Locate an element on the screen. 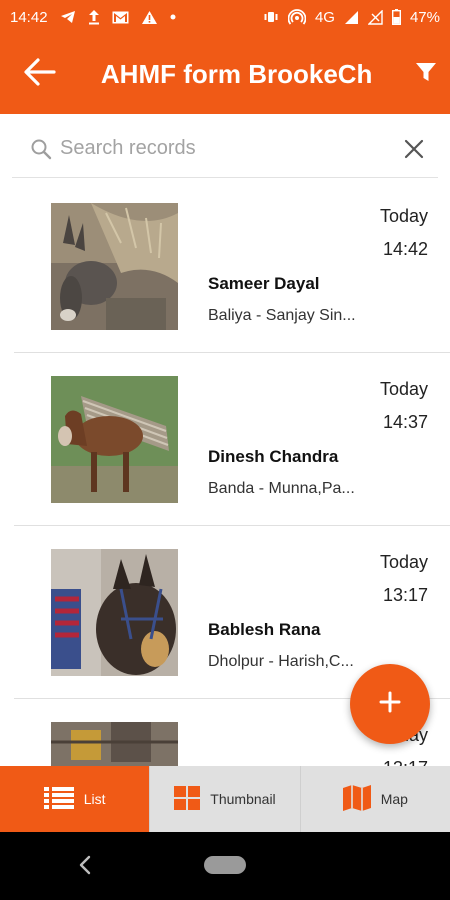  arrow-left-icon is located at coordinates (39, 74).